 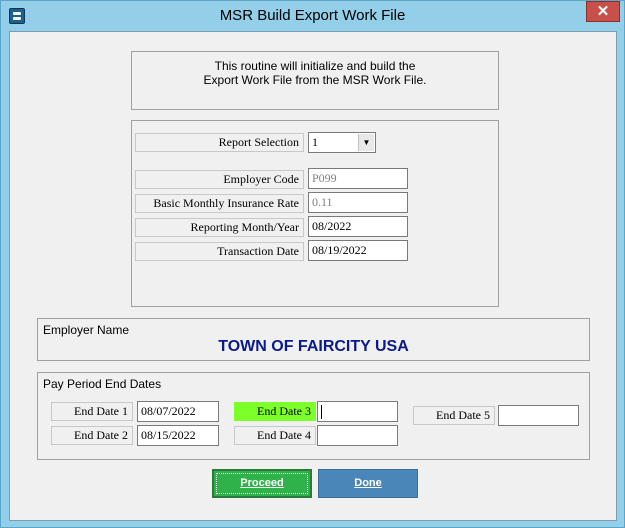 I want to click on employer-name-title: Employer Name, so click(x=86, y=330).